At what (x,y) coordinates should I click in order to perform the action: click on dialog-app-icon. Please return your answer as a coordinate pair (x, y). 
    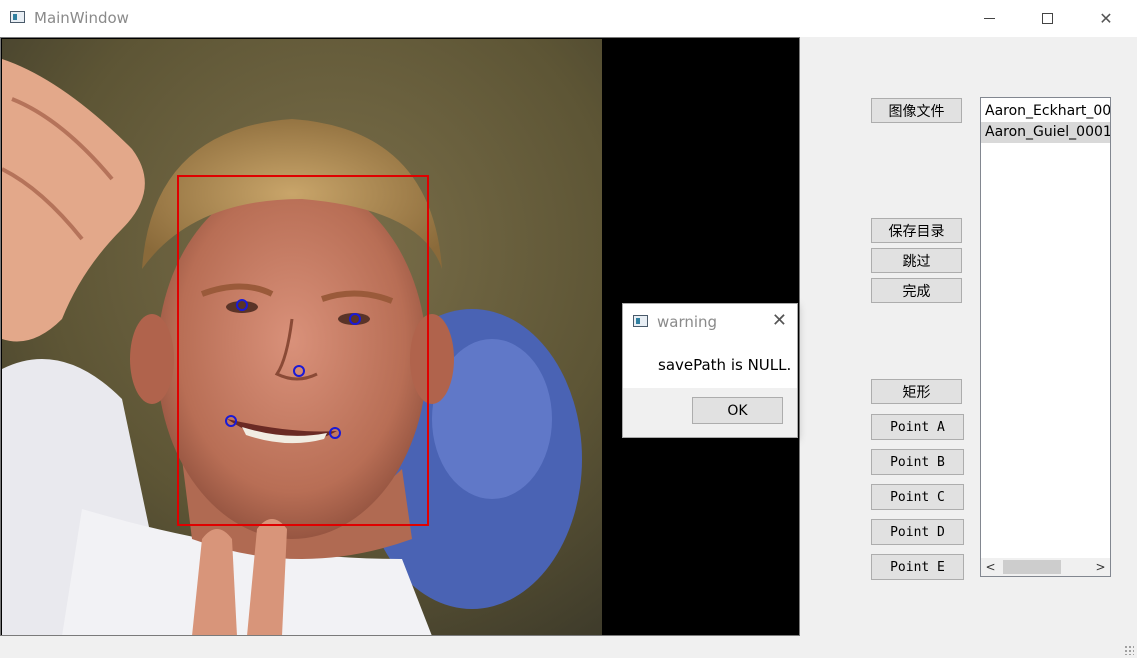
    Looking at the image, I should click on (640, 321).